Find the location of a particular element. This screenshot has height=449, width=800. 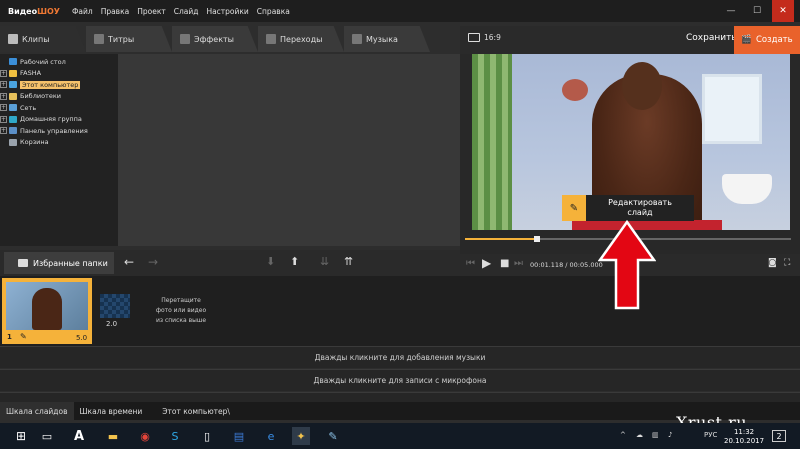

music-track: Дважды кликните для добавления музыки is located at coordinates (400, 357).